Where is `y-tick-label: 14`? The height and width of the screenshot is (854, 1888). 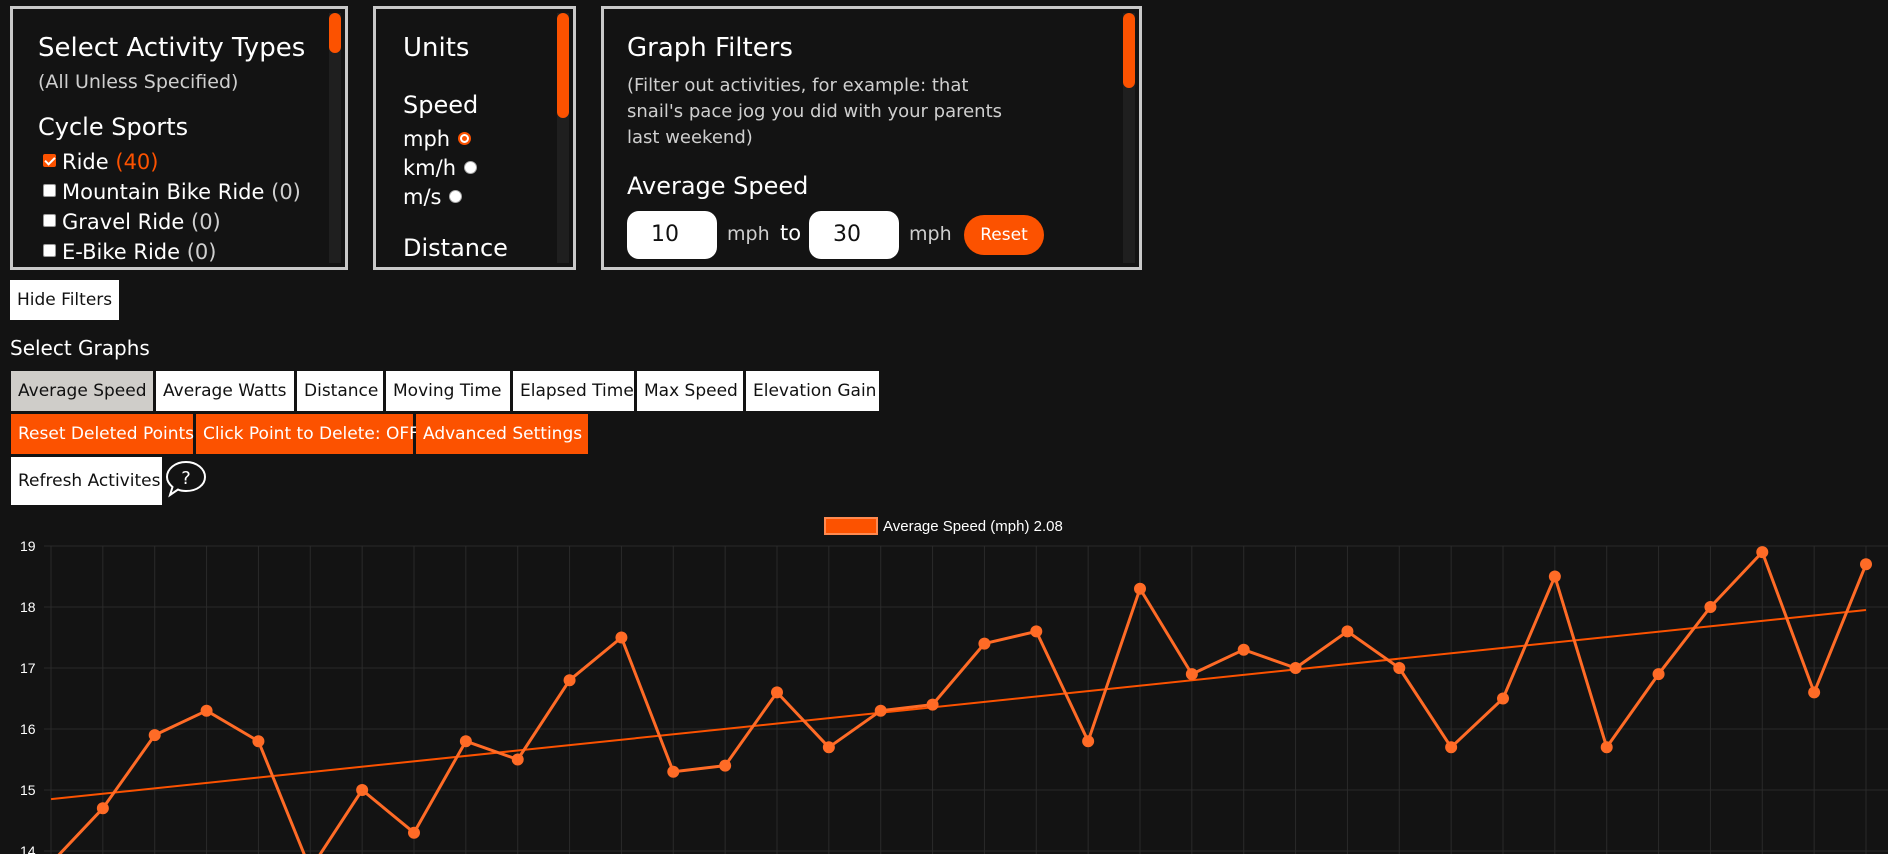 y-tick-label: 14 is located at coordinates (28, 848).